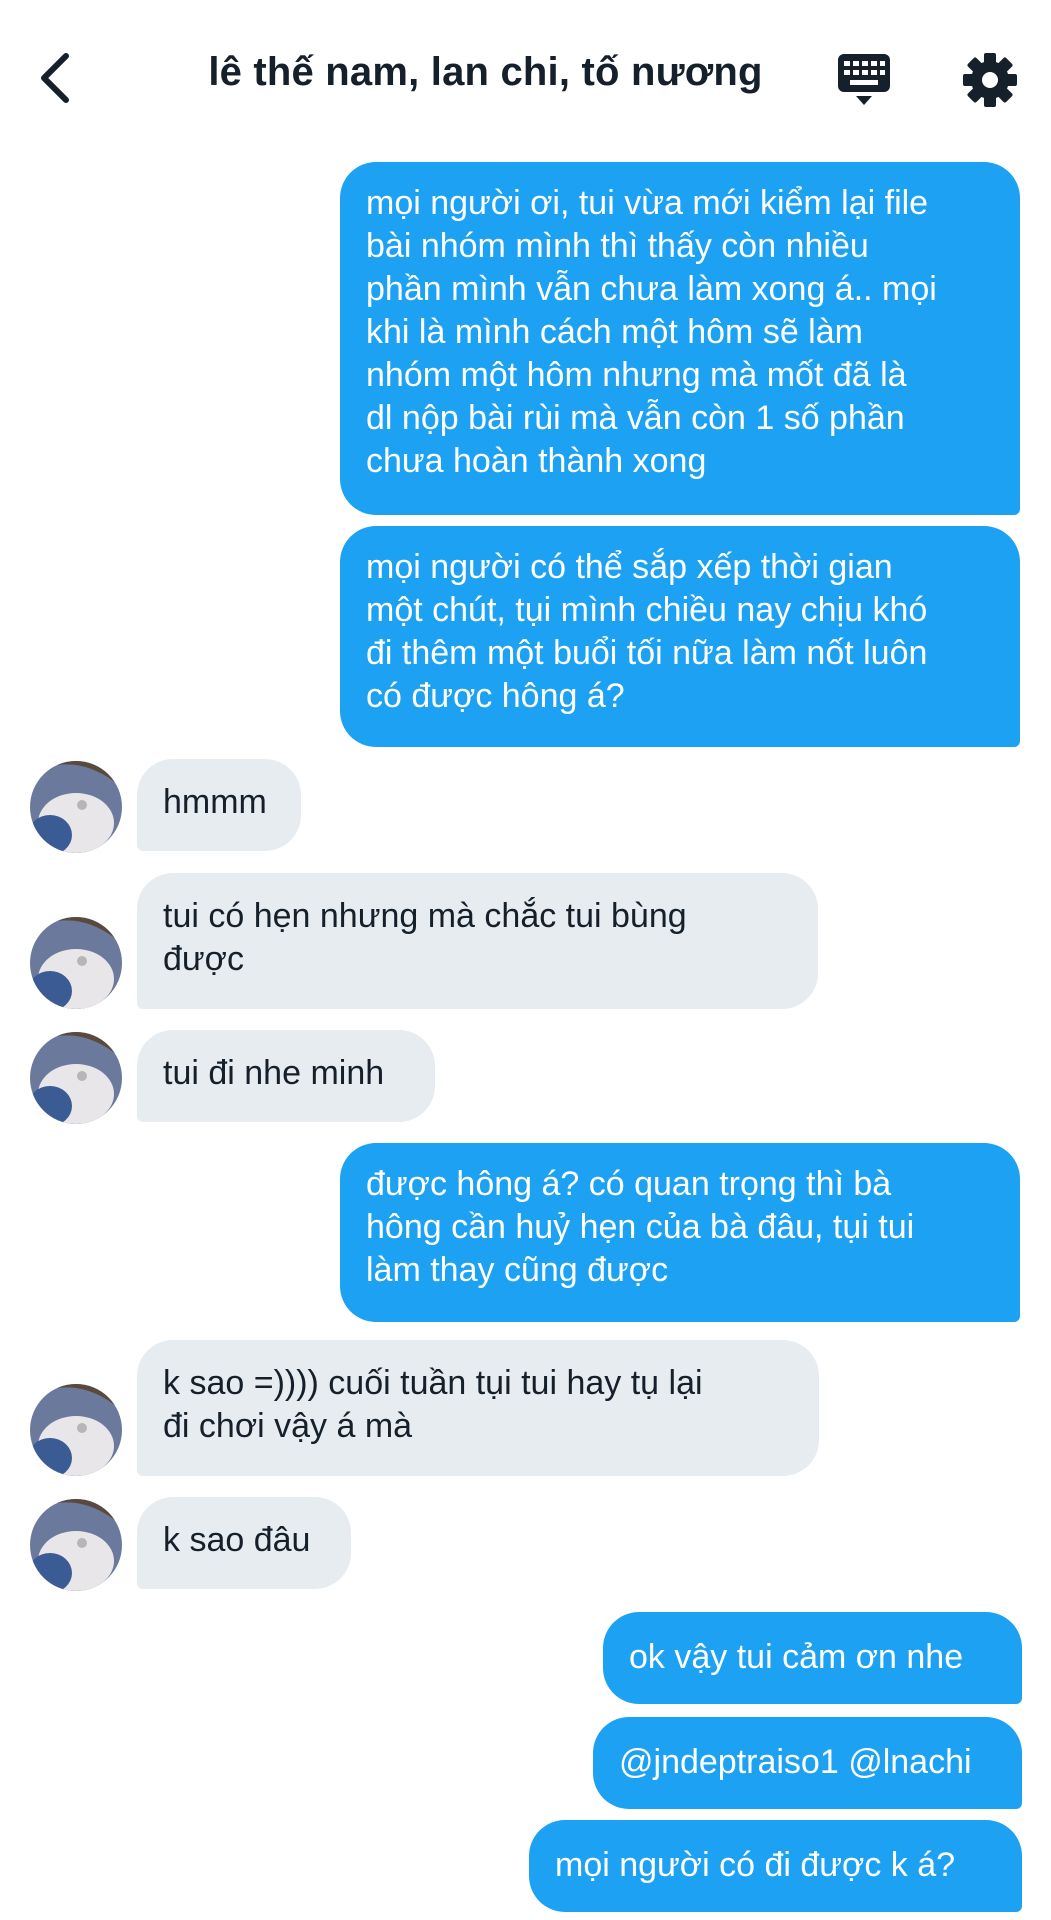 The height and width of the screenshot is (1920, 1051). I want to click on message-bubble-received: k sao đâu, so click(244, 1543).